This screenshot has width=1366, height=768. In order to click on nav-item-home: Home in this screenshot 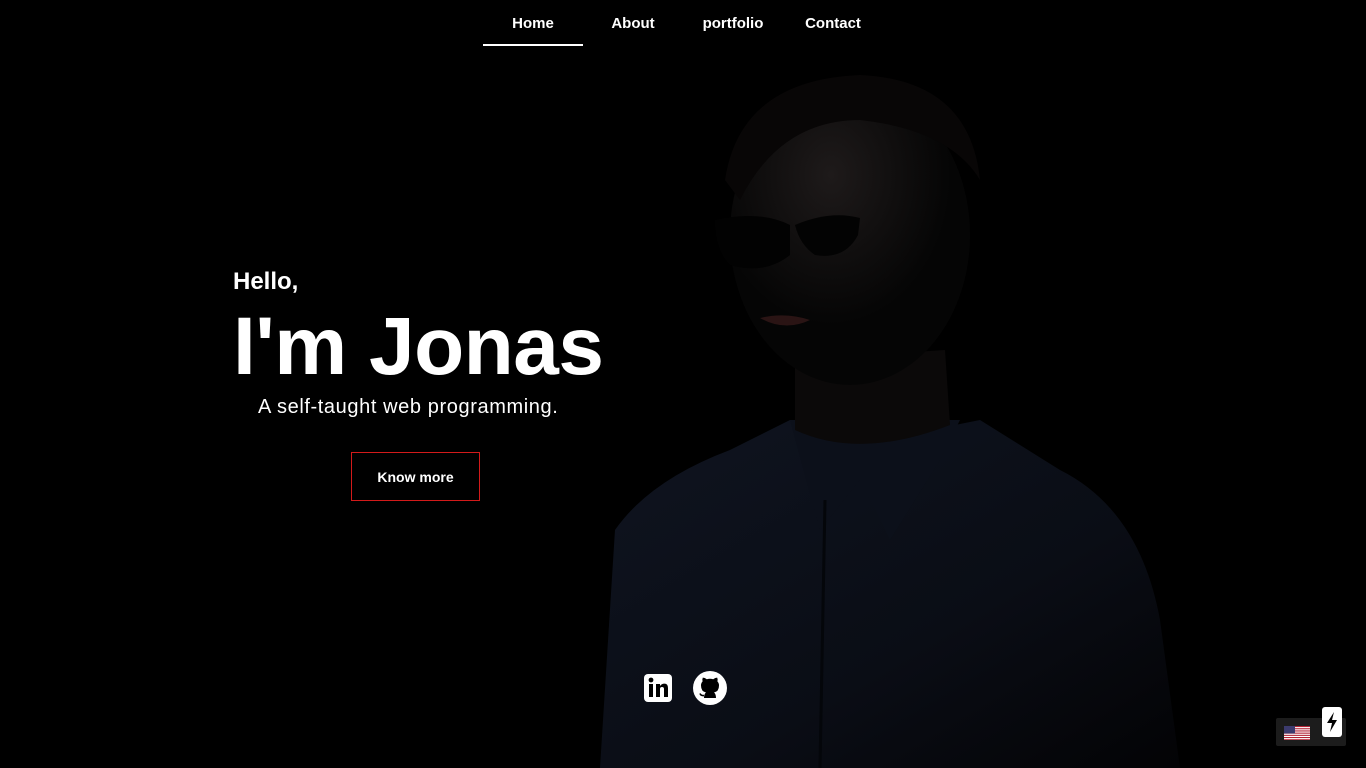, I will do `click(533, 23)`.